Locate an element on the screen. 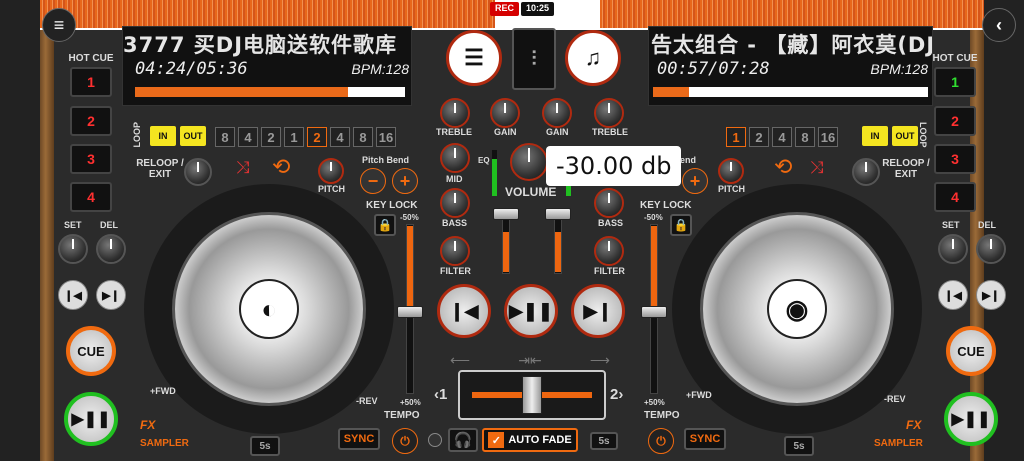  deck-a-mid-knob is located at coordinates (455, 158).